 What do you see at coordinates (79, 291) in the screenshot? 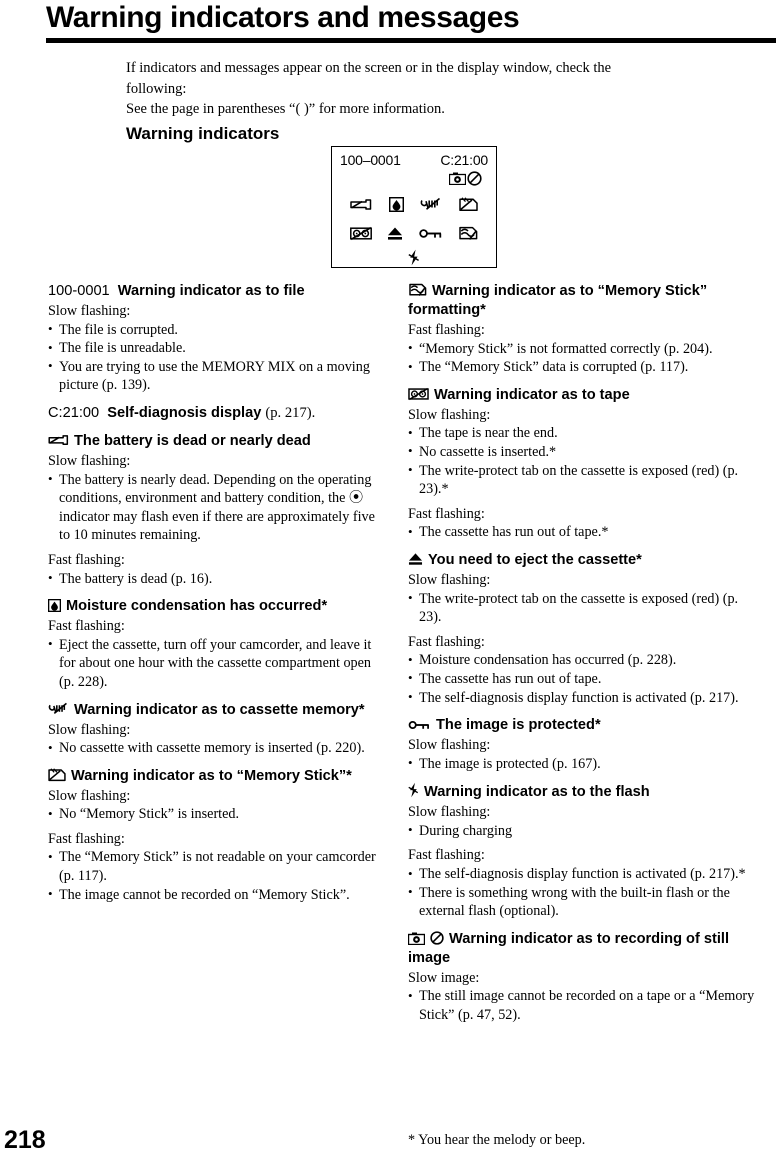
I see `entry-code: 100-0001` at bounding box center [79, 291].